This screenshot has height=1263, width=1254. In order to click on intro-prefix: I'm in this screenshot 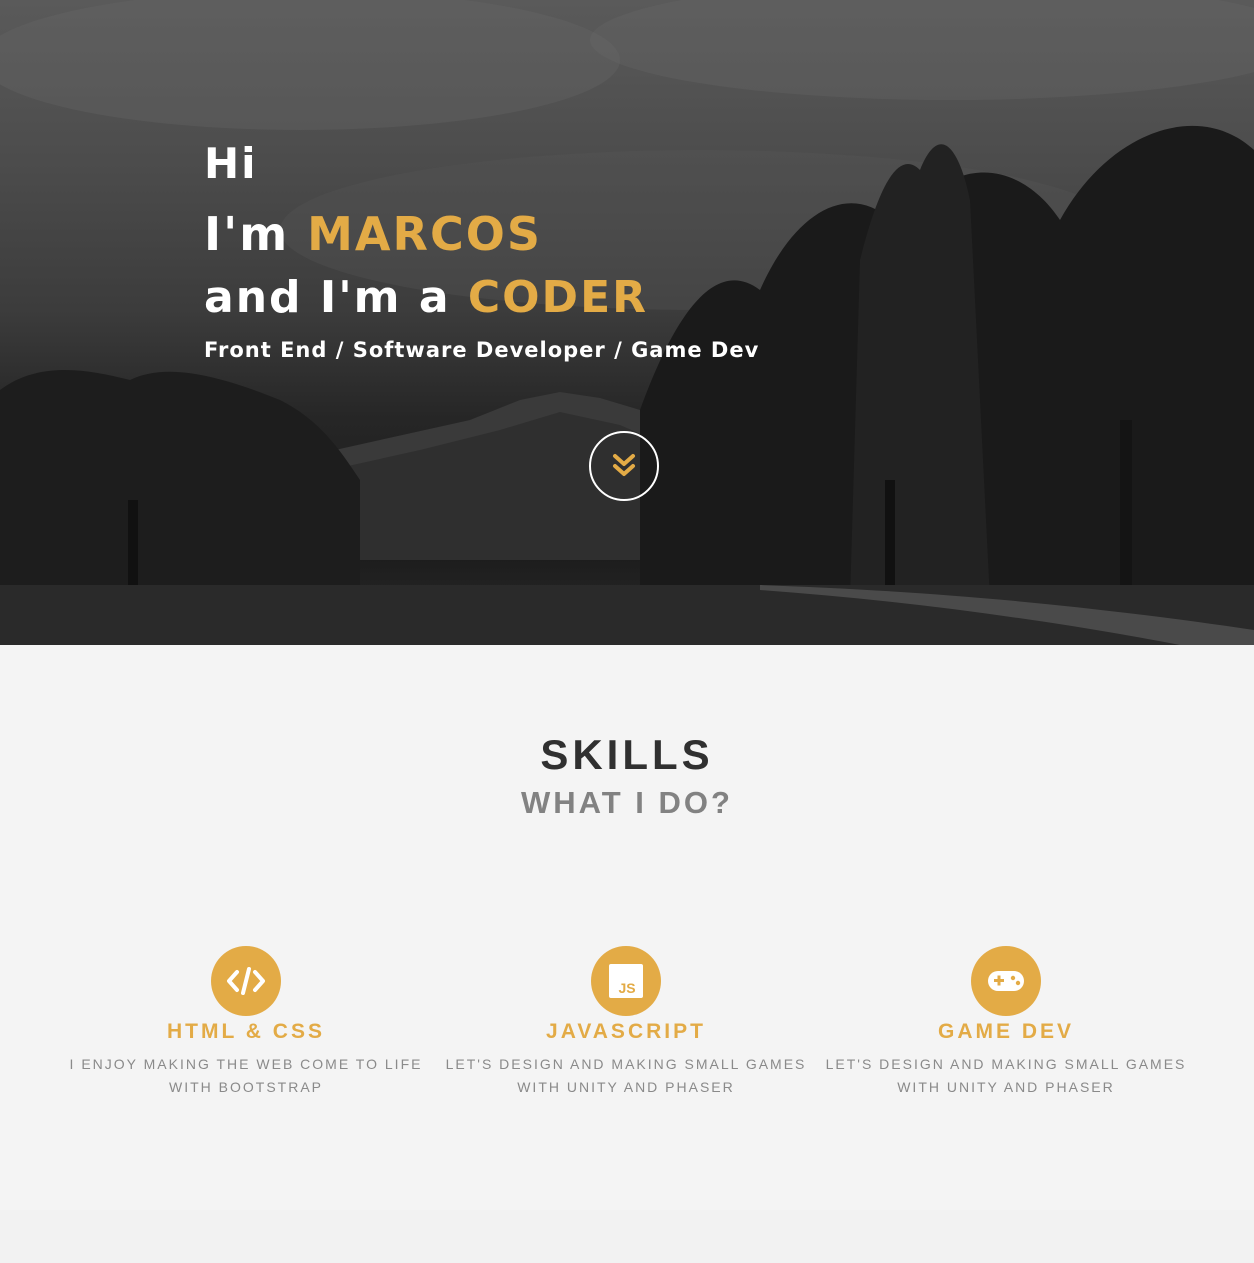, I will do `click(247, 234)`.